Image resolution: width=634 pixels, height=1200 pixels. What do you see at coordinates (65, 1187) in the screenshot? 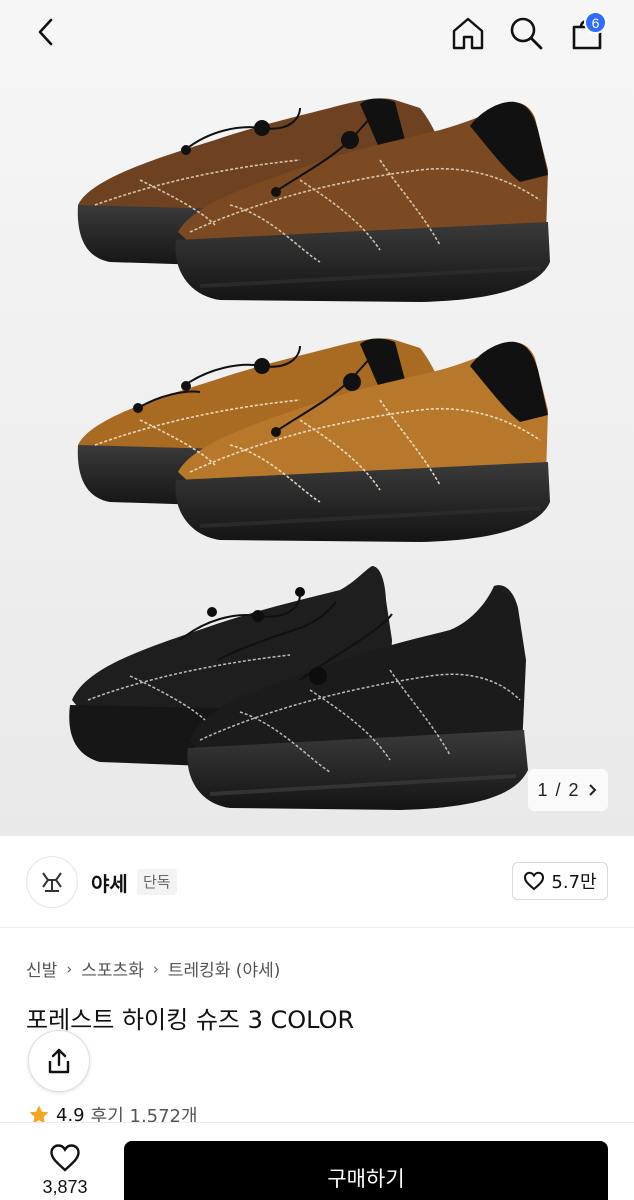
I see `wishlist-count: 3,873` at bounding box center [65, 1187].